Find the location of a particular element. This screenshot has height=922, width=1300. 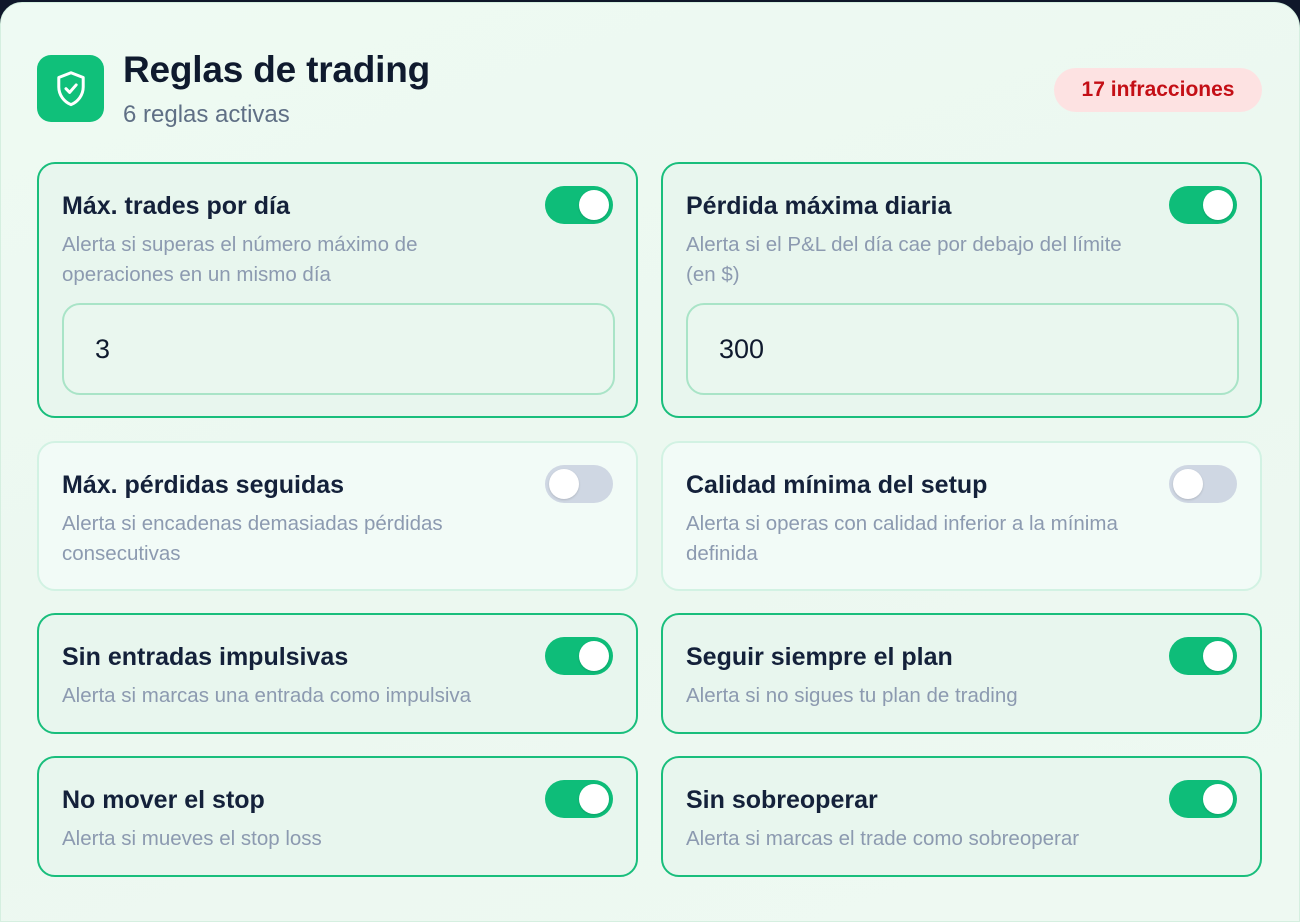

rule-toggle-follow-plan is located at coordinates (1203, 656).